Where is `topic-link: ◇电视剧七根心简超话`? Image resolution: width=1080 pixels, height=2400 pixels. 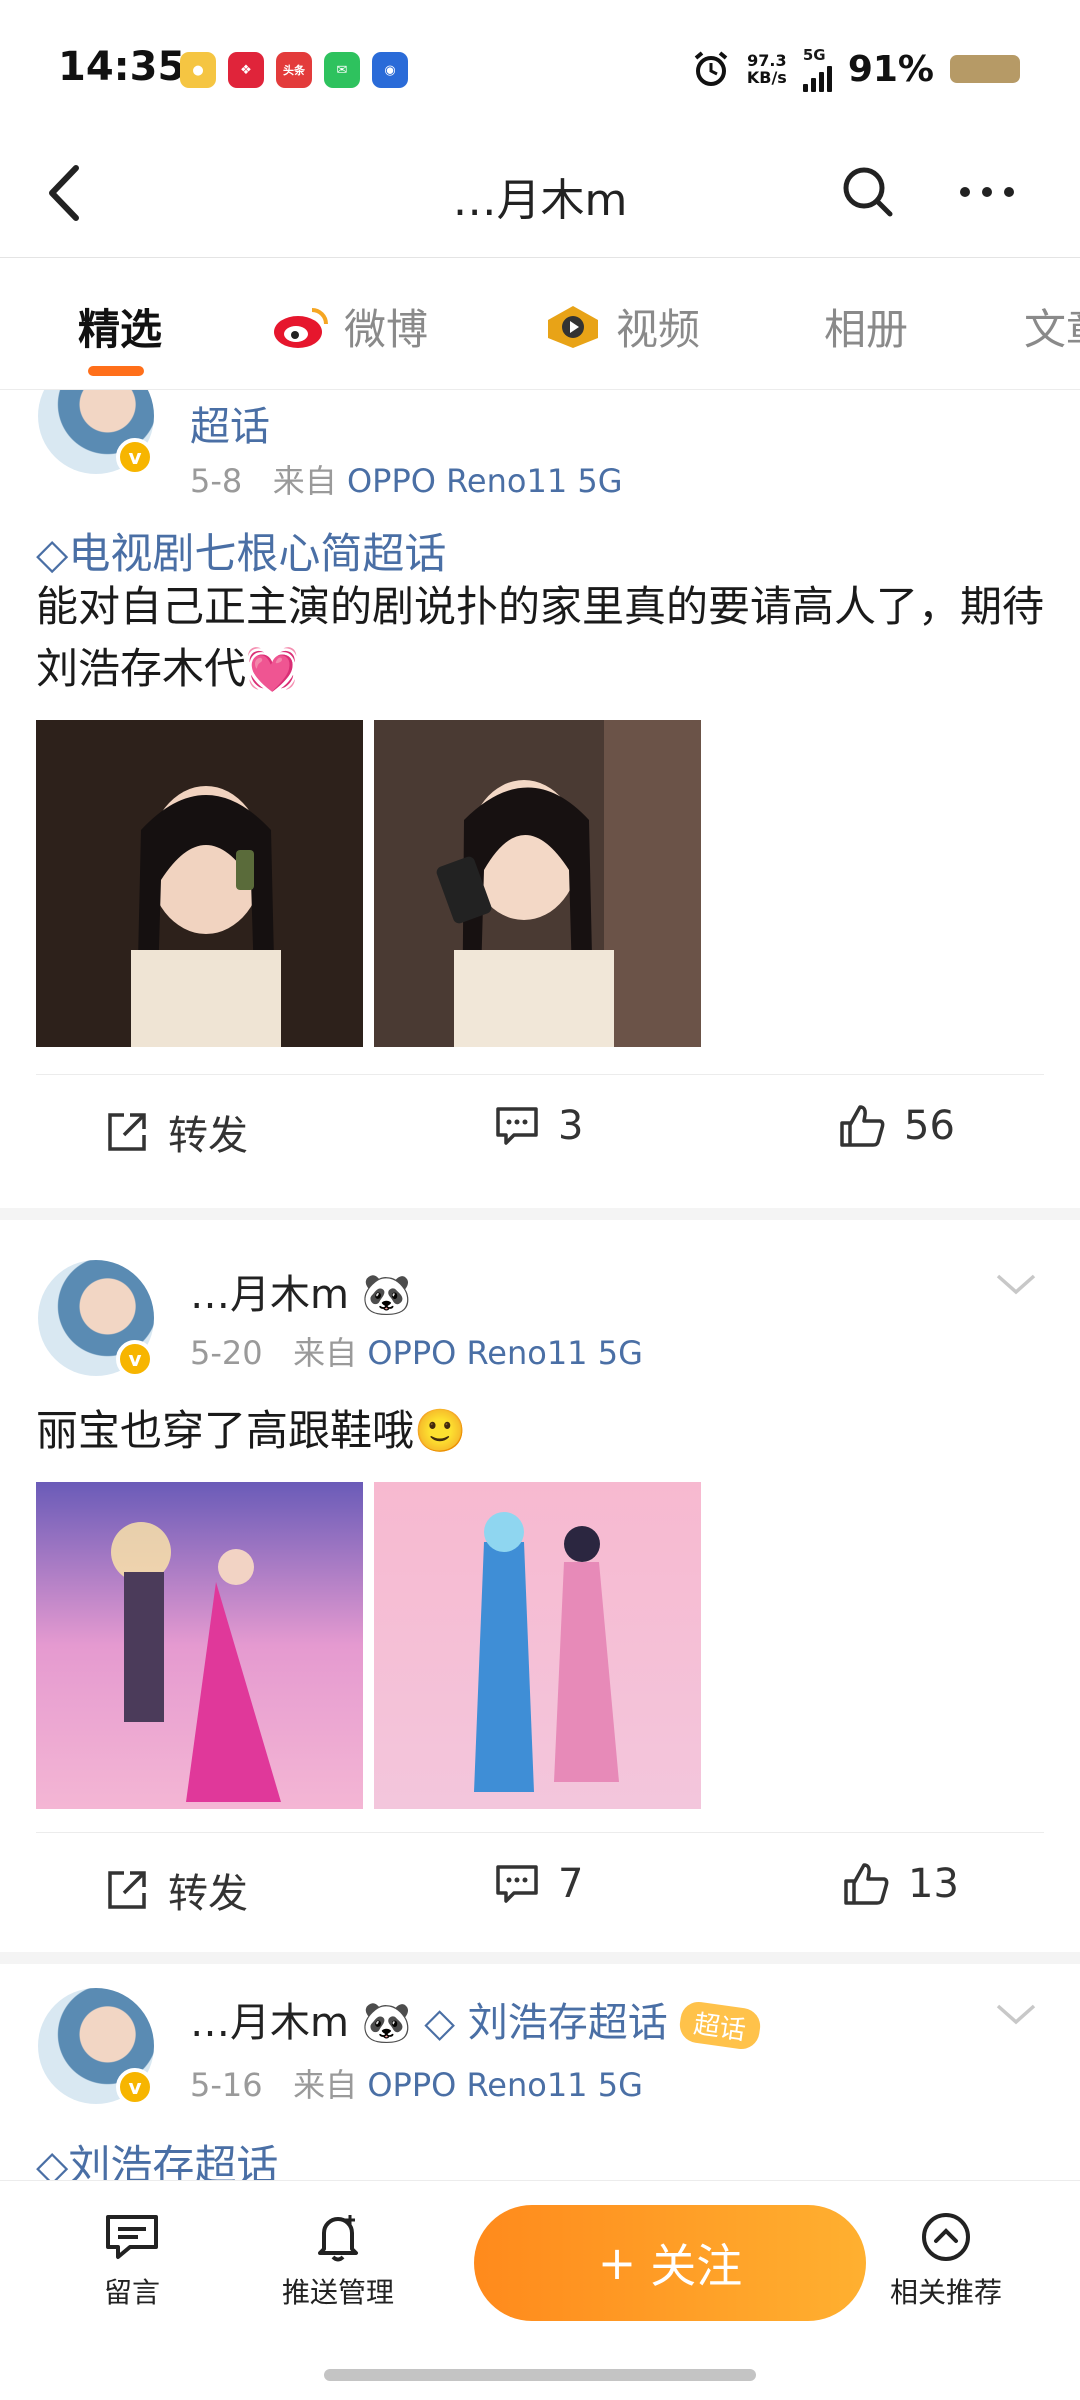
topic-link: ◇电视剧七根心简超话 is located at coordinates (241, 550).